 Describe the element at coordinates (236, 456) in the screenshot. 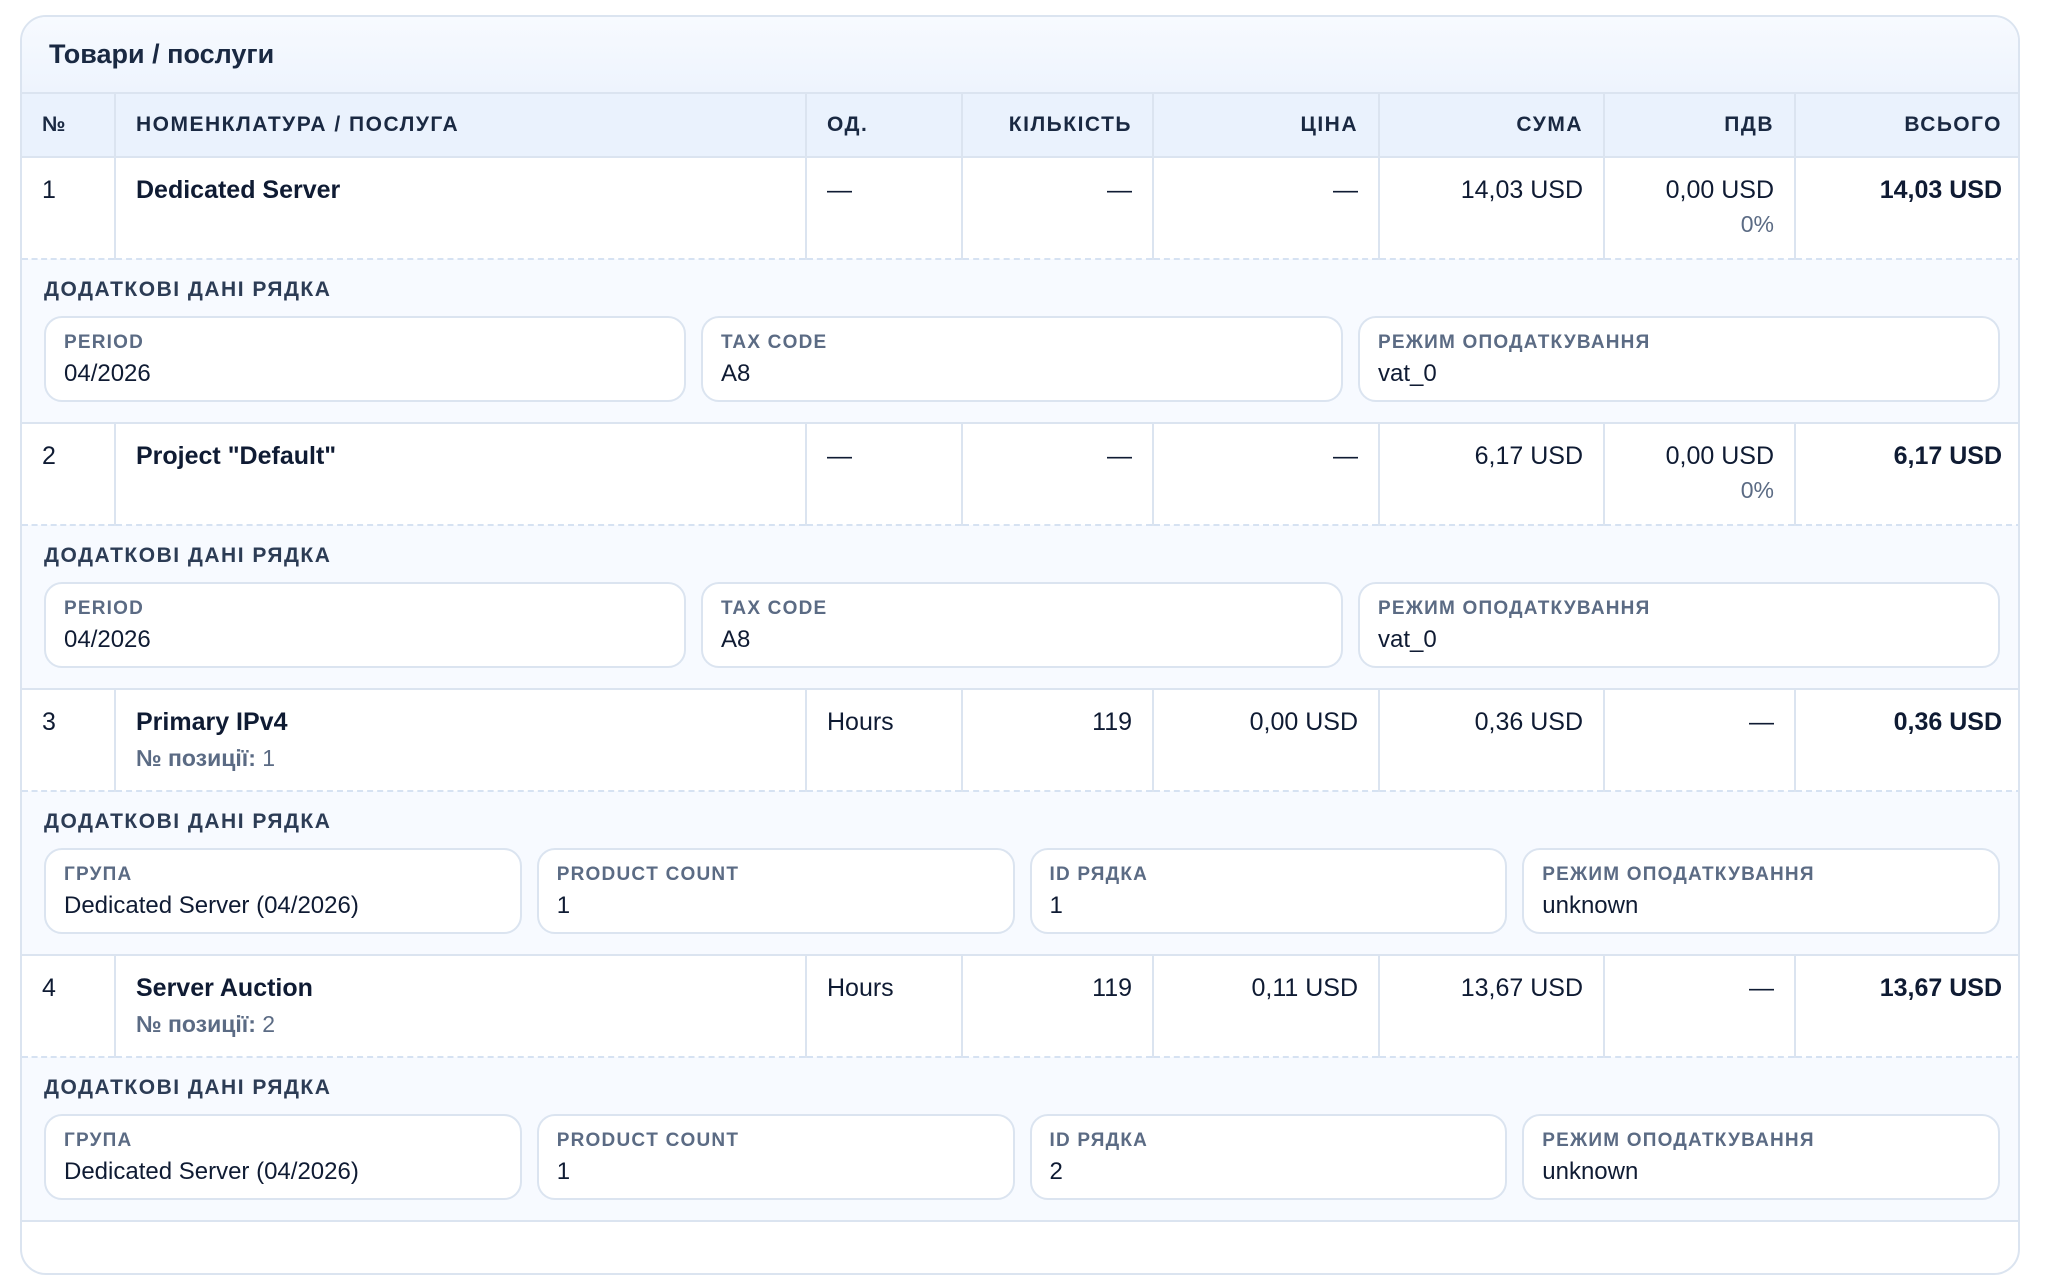

I see `row-name: Project "Default"` at that location.